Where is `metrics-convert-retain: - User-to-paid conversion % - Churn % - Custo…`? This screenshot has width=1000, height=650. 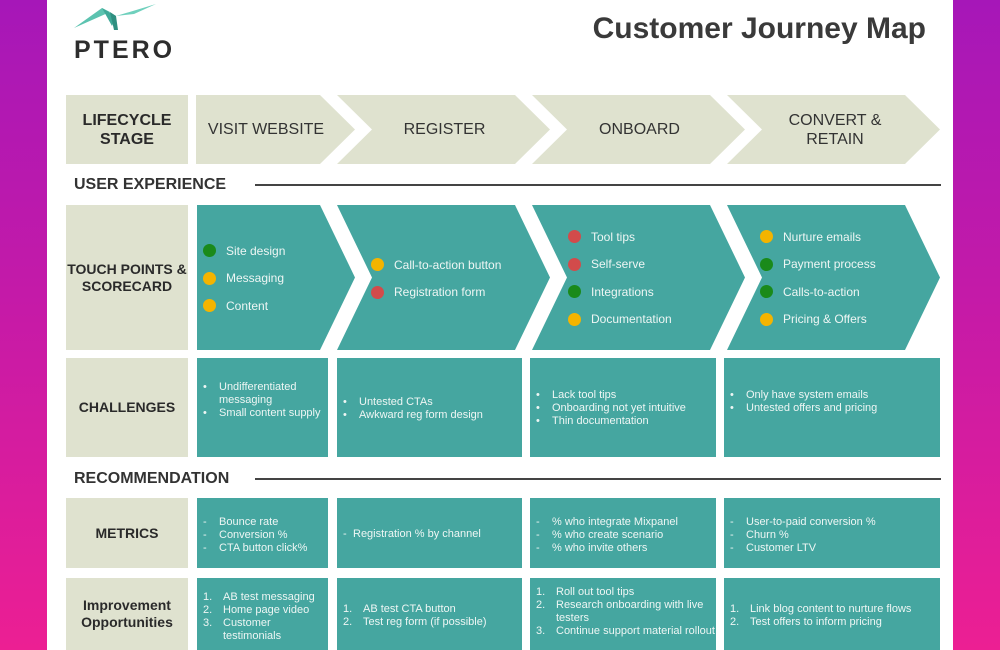
metrics-convert-retain: - User-to-paid conversion % - Churn % - Custo… is located at coordinates (832, 533).